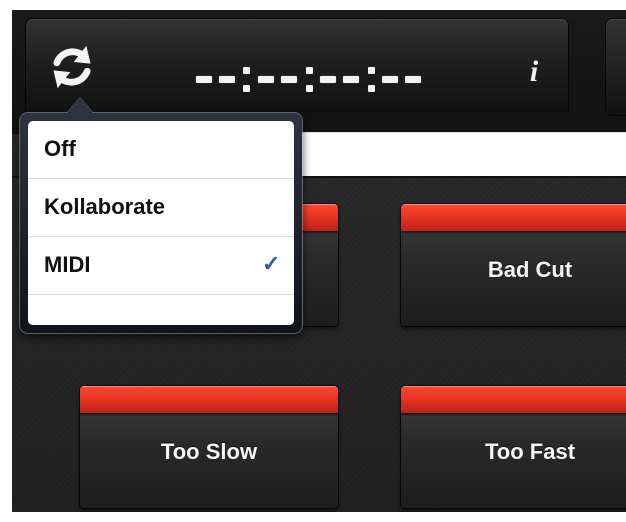 The width and height of the screenshot is (626, 522). I want to click on cue-button-too-slow: Too Slow, so click(209, 447).